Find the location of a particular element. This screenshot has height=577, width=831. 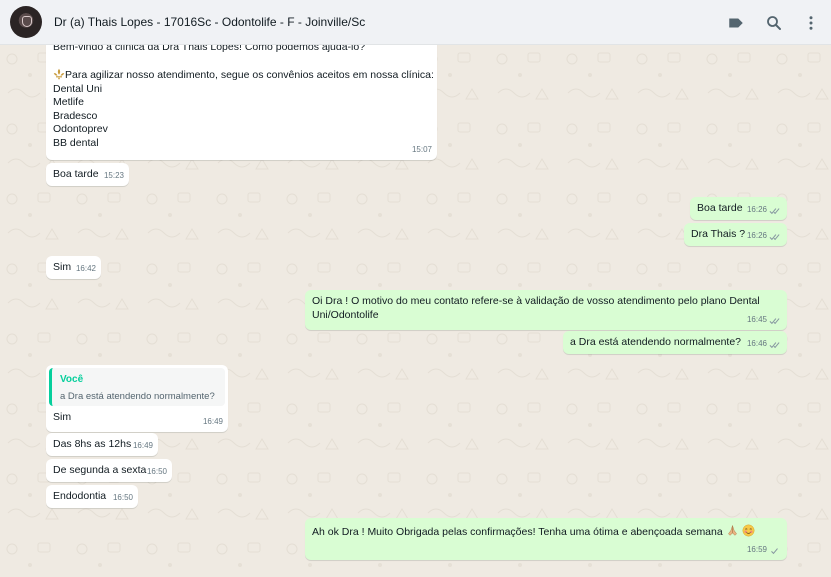

message-text: Metlife is located at coordinates (68, 102).